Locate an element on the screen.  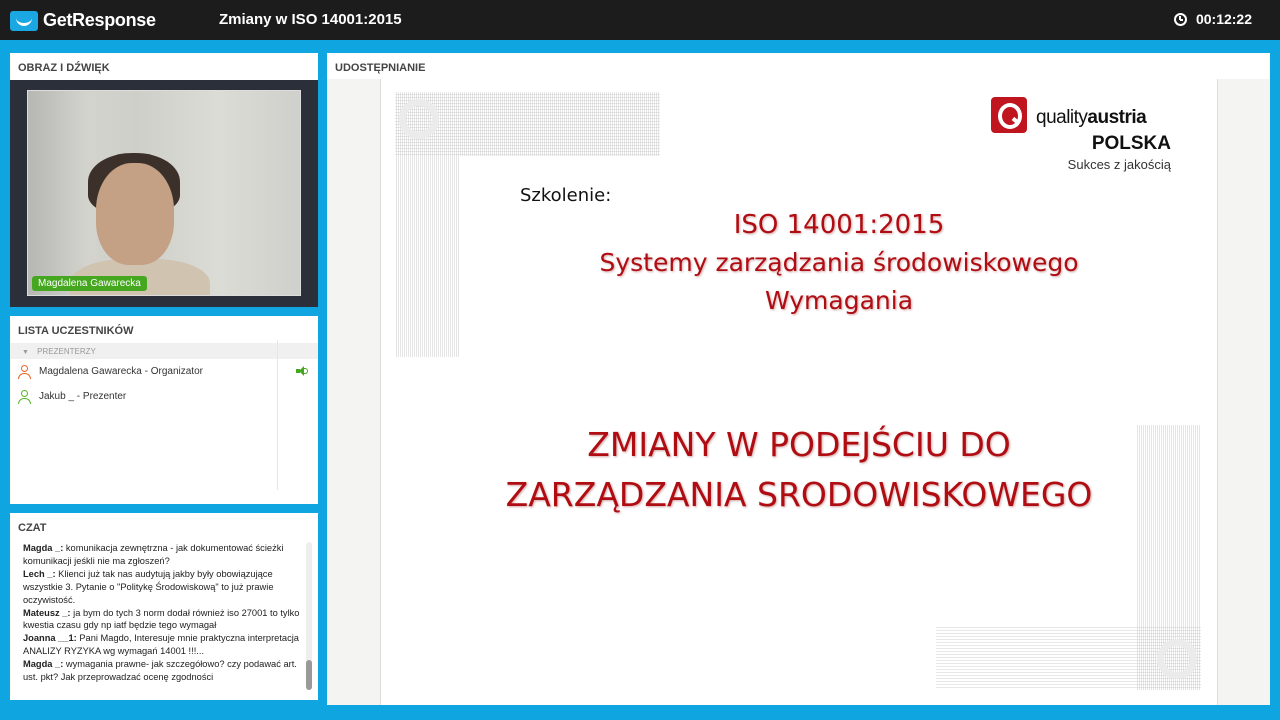
participant-name: Magdalena Gawarecka - Organizator is located at coordinates (121, 371).